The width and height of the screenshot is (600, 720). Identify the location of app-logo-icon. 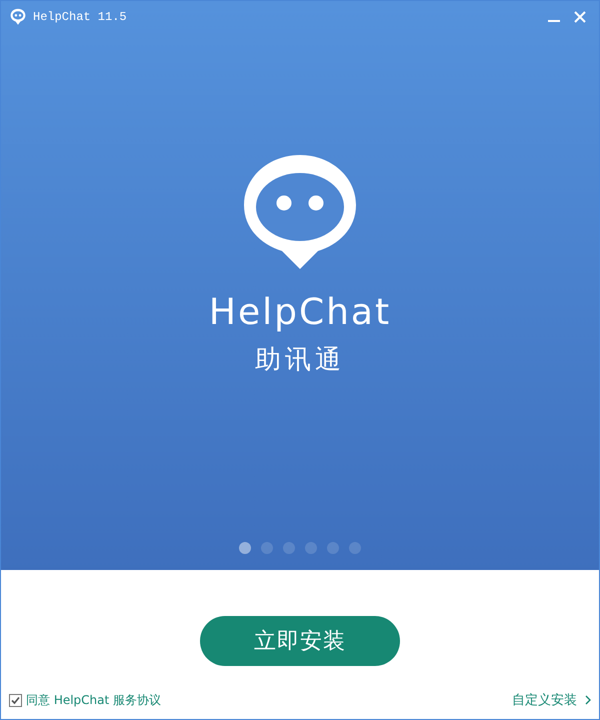
(18, 17).